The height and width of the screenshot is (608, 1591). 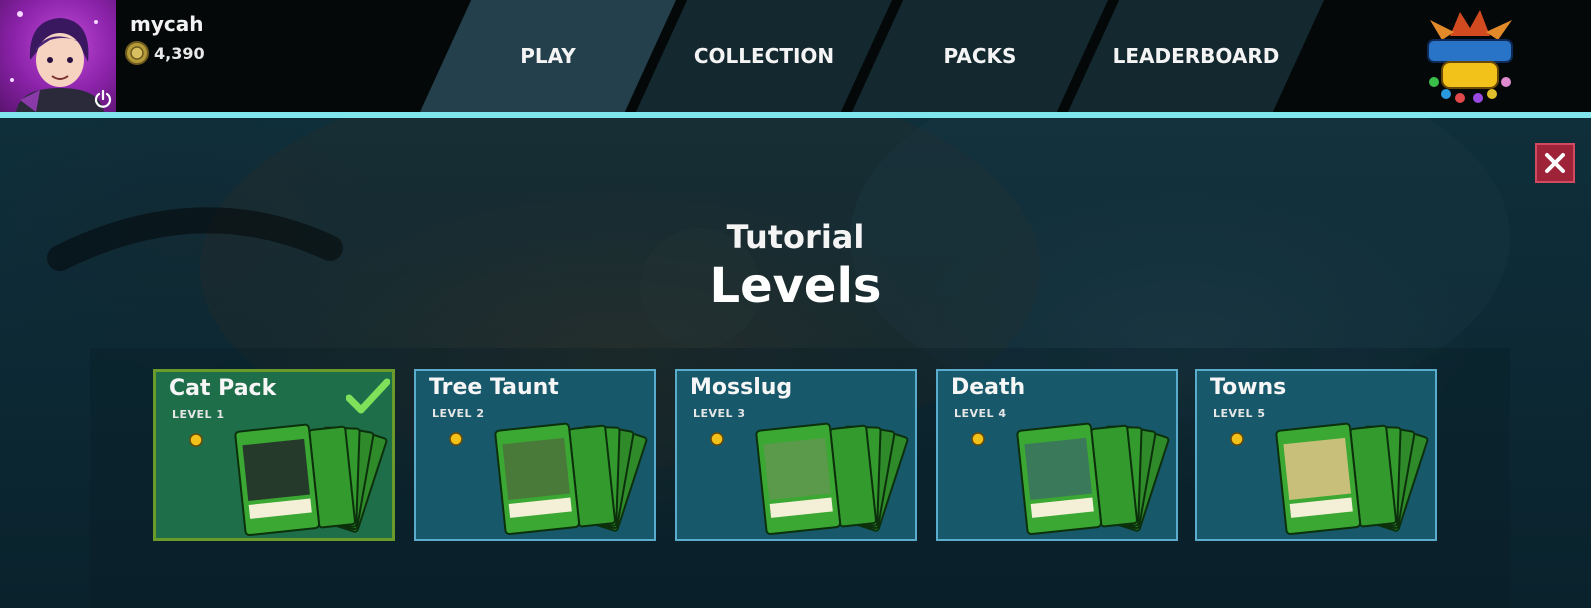 I want to click on level-number: LEVEL 3, so click(x=719, y=413).